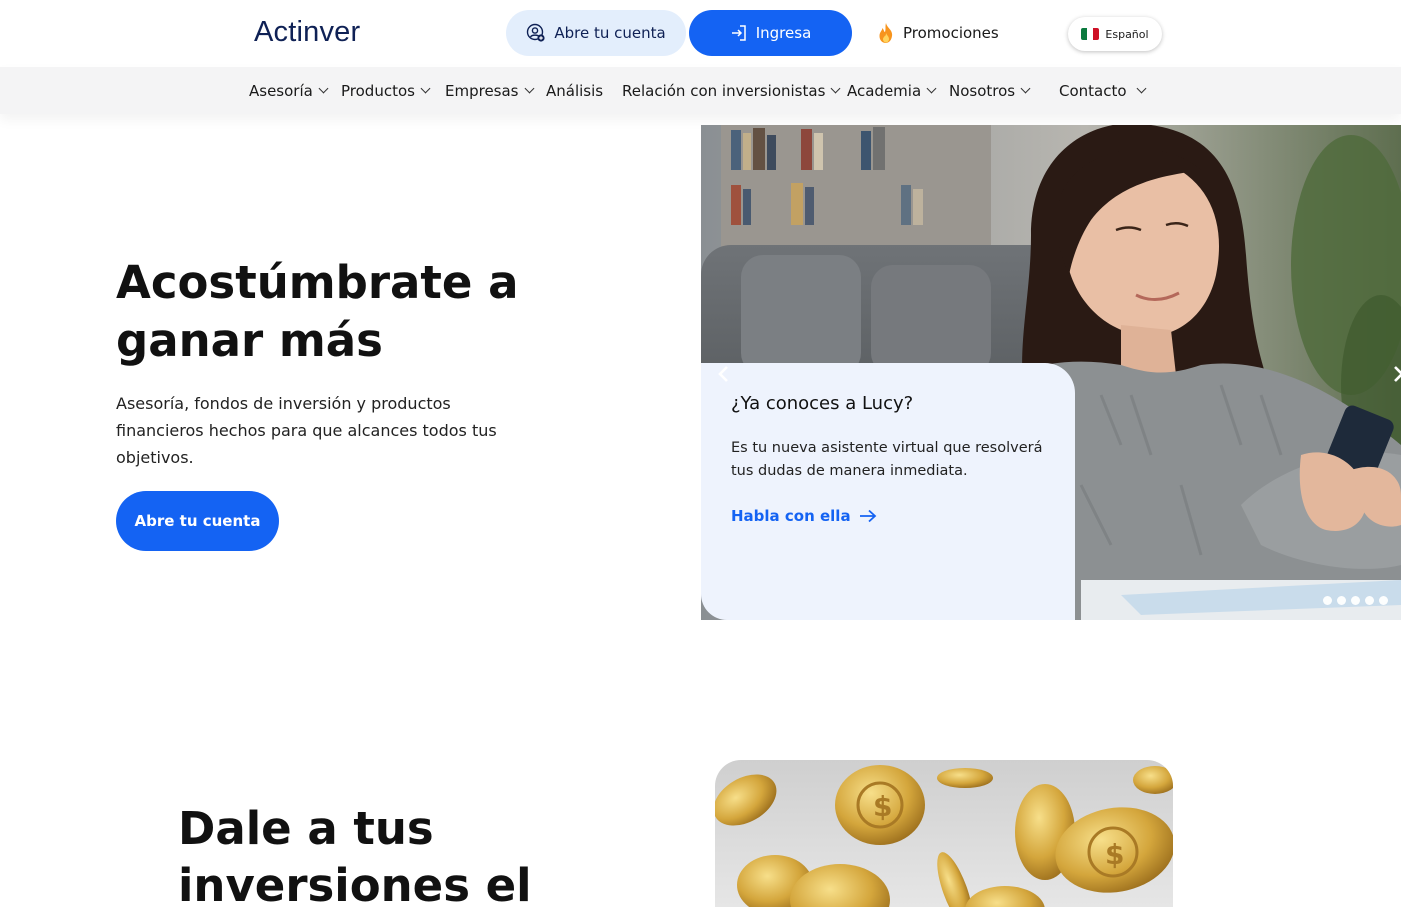 Image resolution: width=1401 pixels, height=907 pixels. I want to click on promotions-link: Promociones, so click(937, 33).